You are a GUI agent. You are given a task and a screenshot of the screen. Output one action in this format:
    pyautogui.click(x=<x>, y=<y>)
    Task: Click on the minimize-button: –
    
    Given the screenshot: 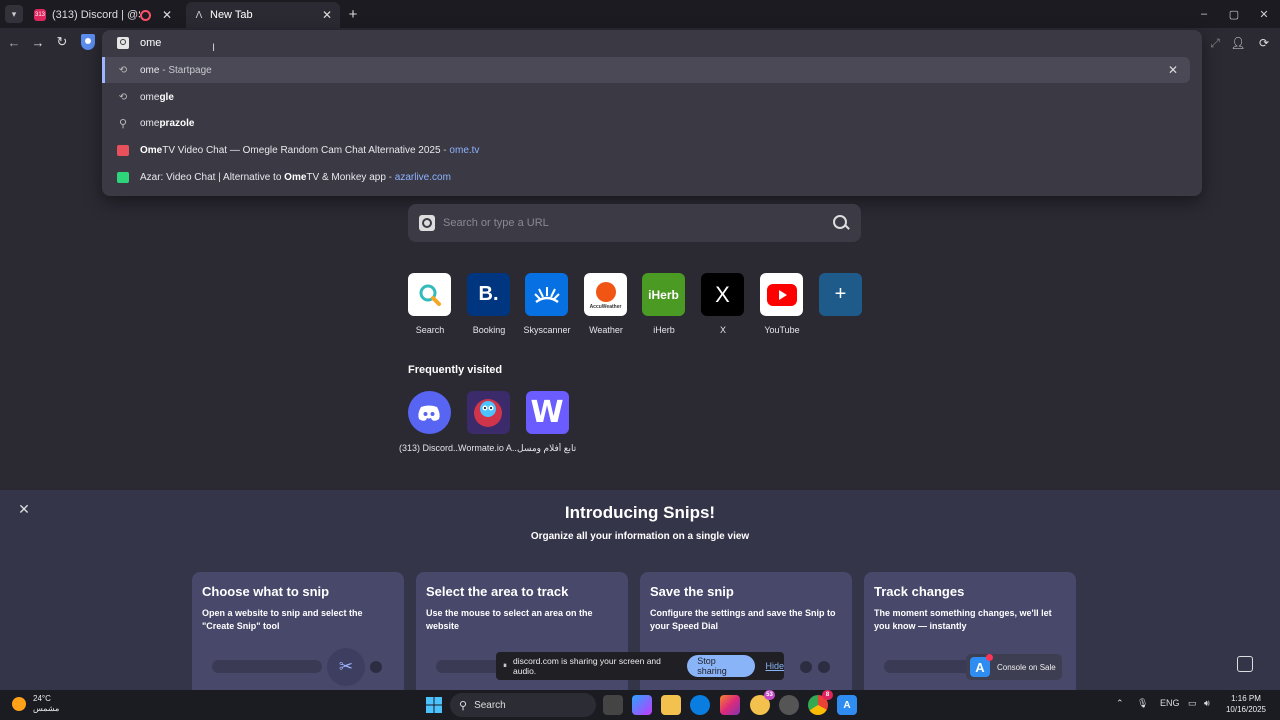 What is the action you would take?
    pyautogui.click(x=1204, y=14)
    